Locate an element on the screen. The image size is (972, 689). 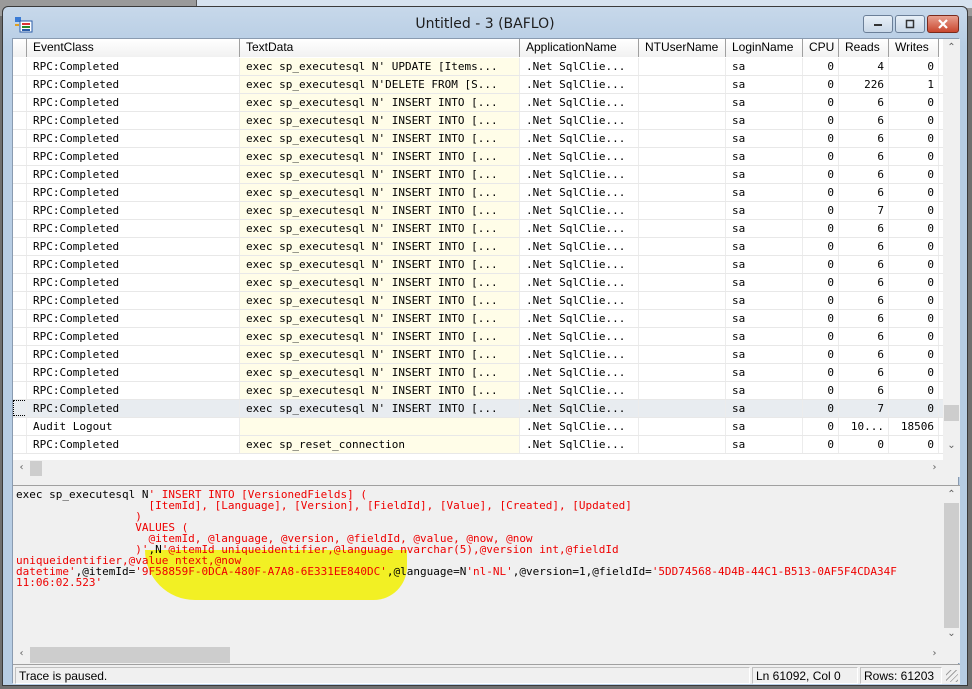
column-header-loginname: LoginName is located at coordinates (764, 48).